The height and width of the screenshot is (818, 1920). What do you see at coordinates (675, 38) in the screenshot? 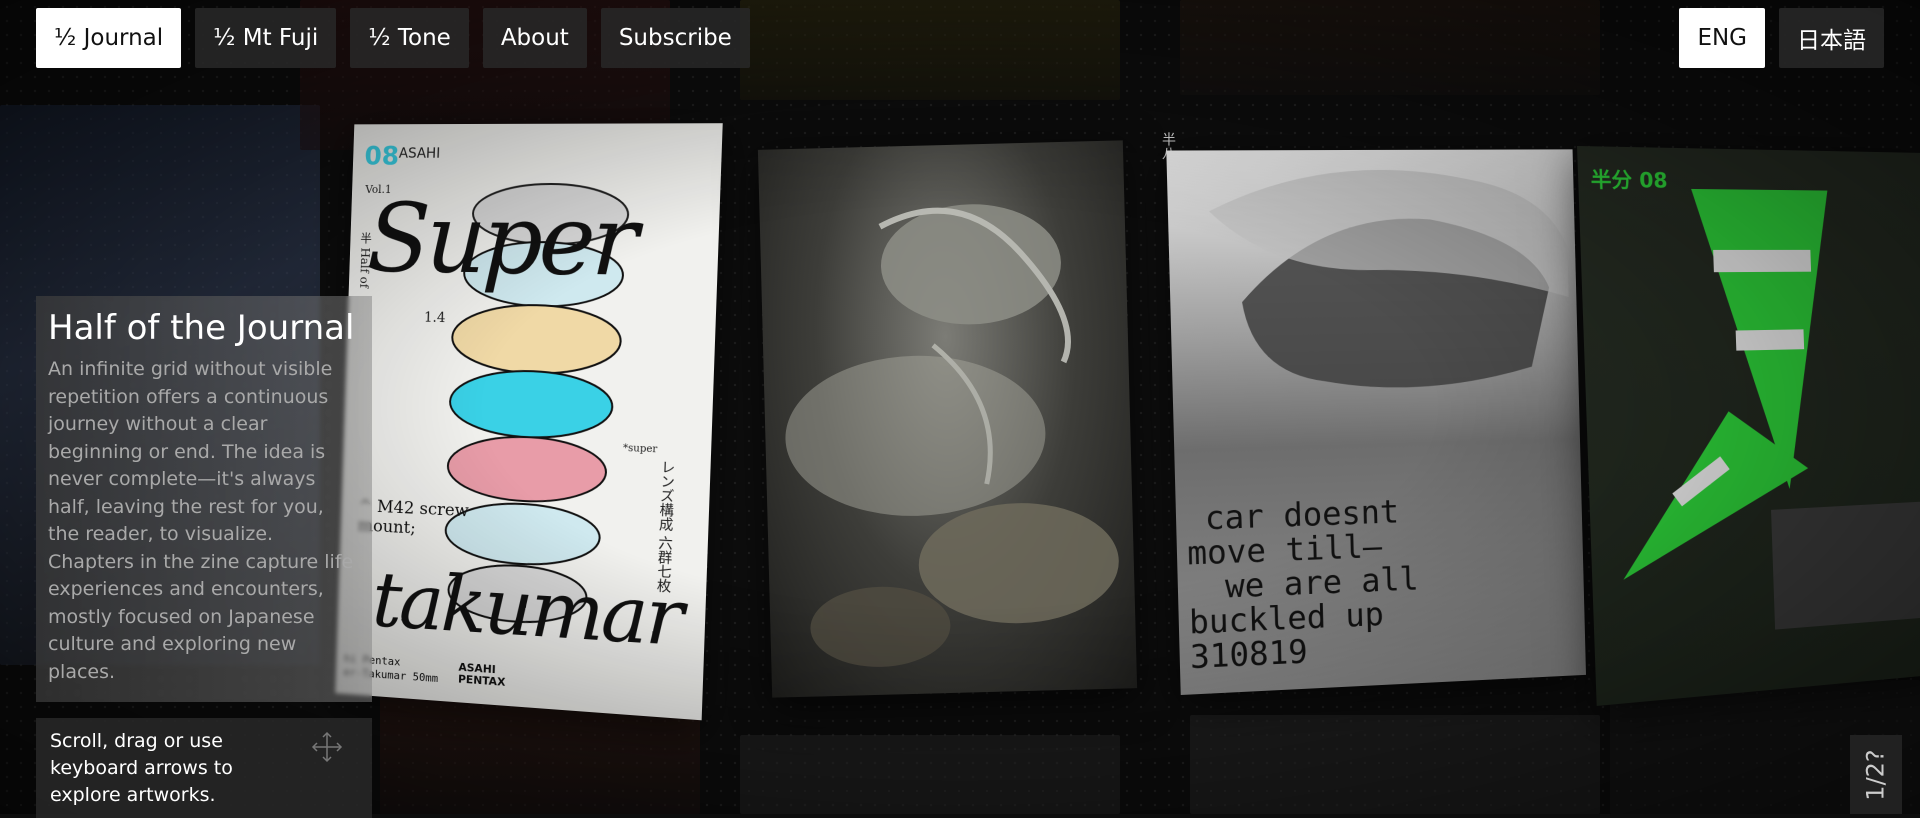
I see `nav-subscribe: Subscribe` at bounding box center [675, 38].